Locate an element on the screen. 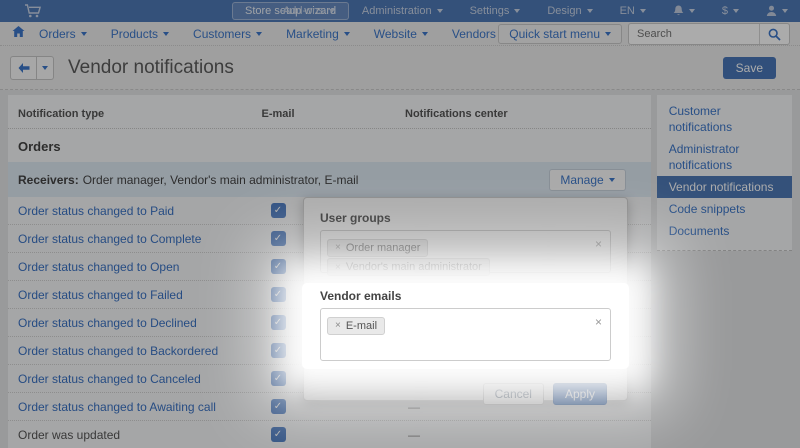 The height and width of the screenshot is (448, 800). nav-orders: Orders is located at coordinates (63, 34).